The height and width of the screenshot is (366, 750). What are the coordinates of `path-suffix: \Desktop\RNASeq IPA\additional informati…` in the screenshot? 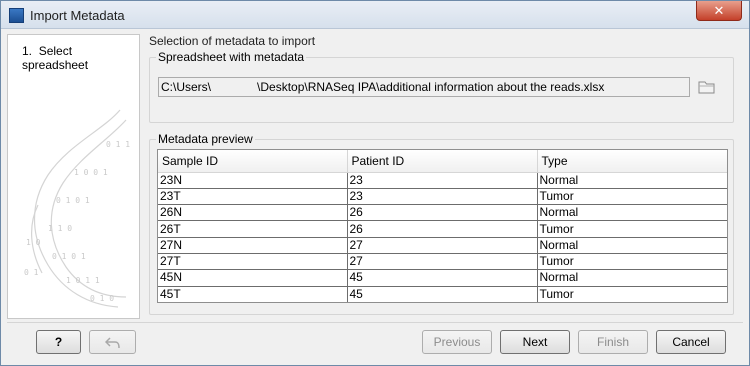 It's located at (431, 87).